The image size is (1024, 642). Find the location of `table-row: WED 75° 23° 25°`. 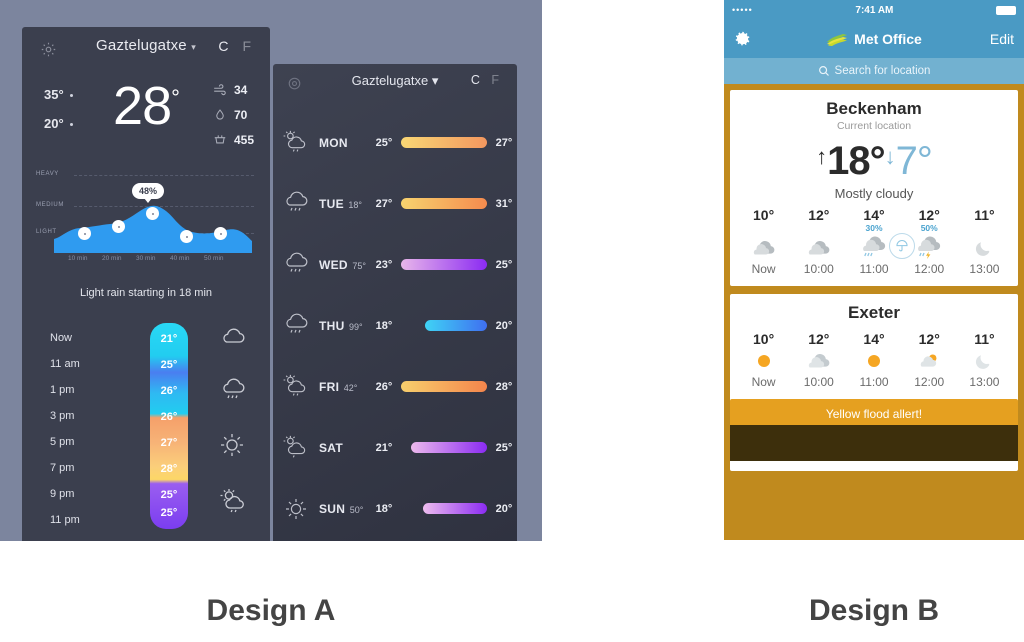

table-row: WED 75° 23° 25° is located at coordinates (395, 264).